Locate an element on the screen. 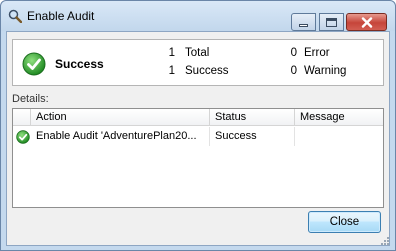 The height and width of the screenshot is (251, 396). title-bar: Enable Audit is located at coordinates (198, 16).